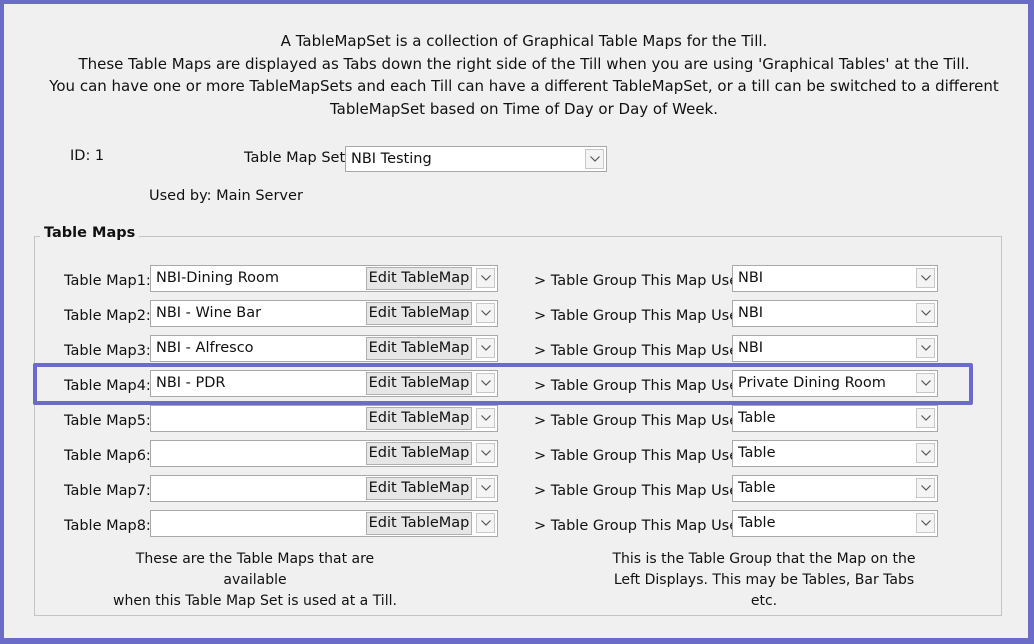 The width and height of the screenshot is (1034, 644). What do you see at coordinates (107, 316) in the screenshot?
I see `table-map-label: Table Map2:` at bounding box center [107, 316].